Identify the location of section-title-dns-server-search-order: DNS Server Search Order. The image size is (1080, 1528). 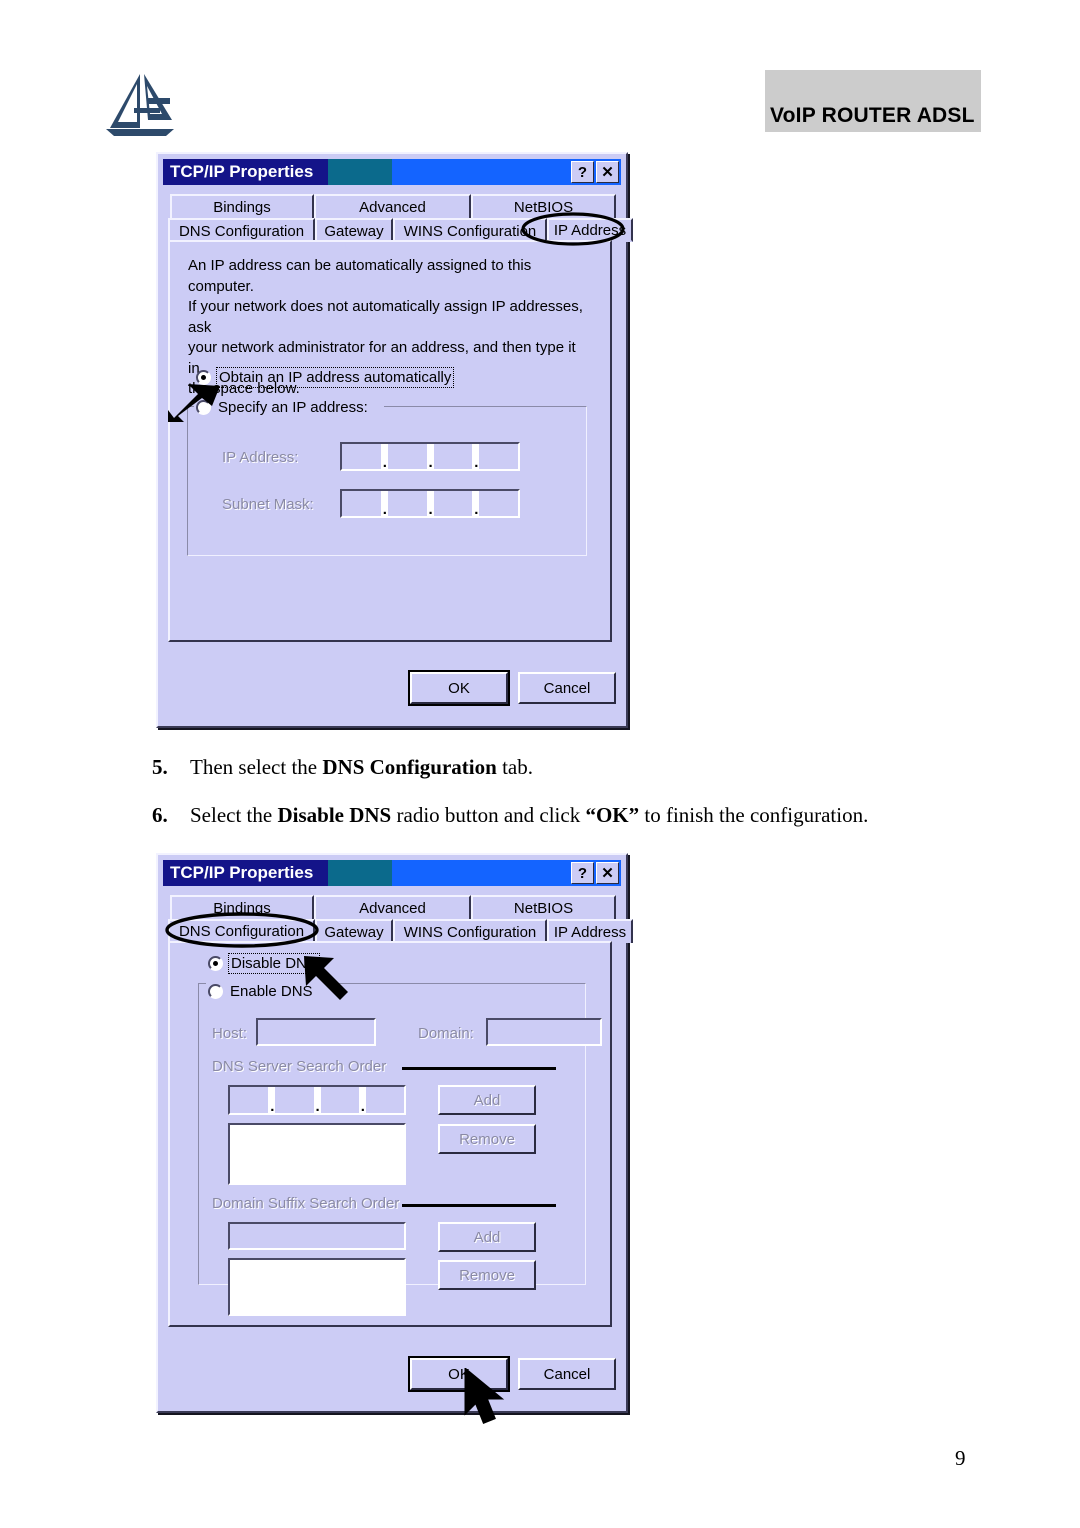
(299, 1066).